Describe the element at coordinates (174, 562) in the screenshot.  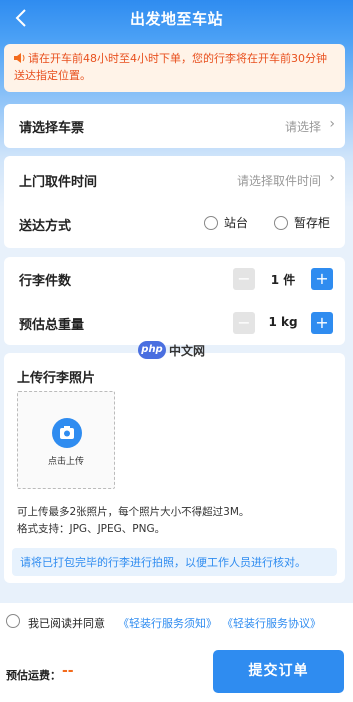
I see `upload-tip: 请将已打包完毕的行李进行拍照，以便工作人员进行核对。` at that location.